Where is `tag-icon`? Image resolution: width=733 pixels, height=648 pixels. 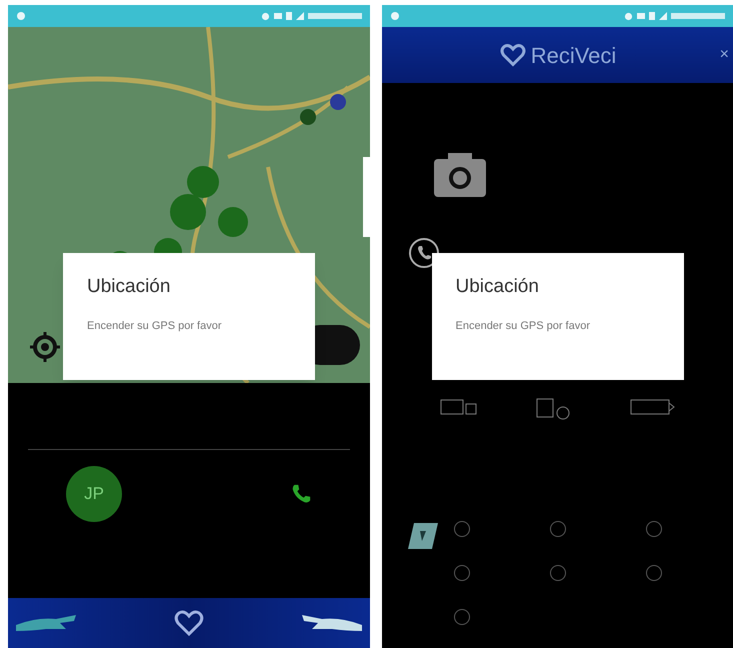 tag-icon is located at coordinates (423, 536).